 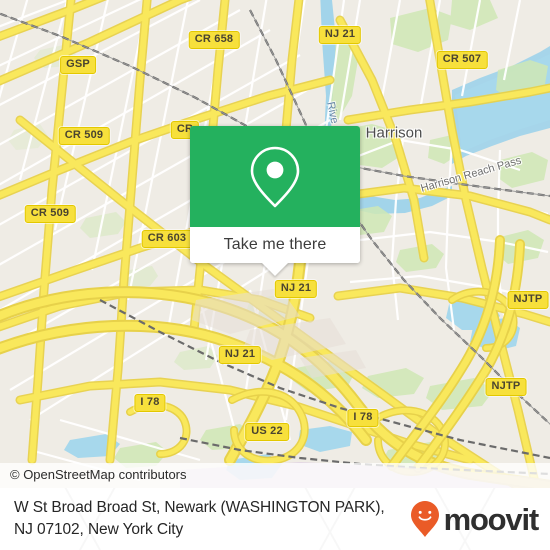 What do you see at coordinates (98, 474) in the screenshot?
I see `attribution-text: © OpenStreetMap contributors` at bounding box center [98, 474].